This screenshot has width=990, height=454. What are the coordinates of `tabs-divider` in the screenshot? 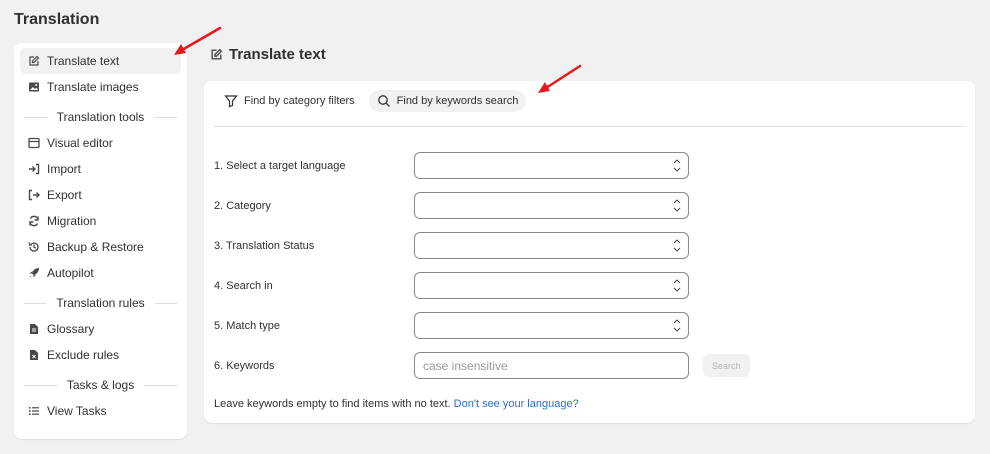 It's located at (589, 126).